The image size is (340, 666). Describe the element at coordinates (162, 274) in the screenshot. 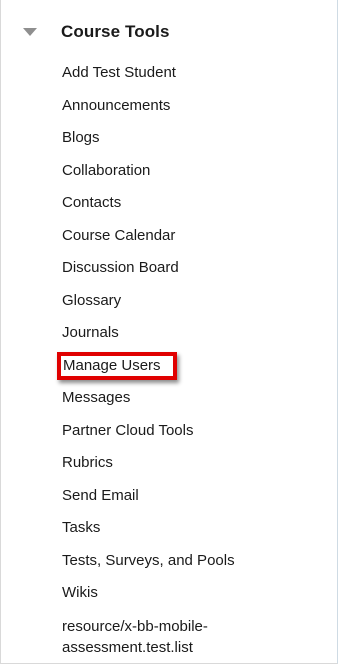

I see `menu-item-discussion-board: Discussion Board` at that location.